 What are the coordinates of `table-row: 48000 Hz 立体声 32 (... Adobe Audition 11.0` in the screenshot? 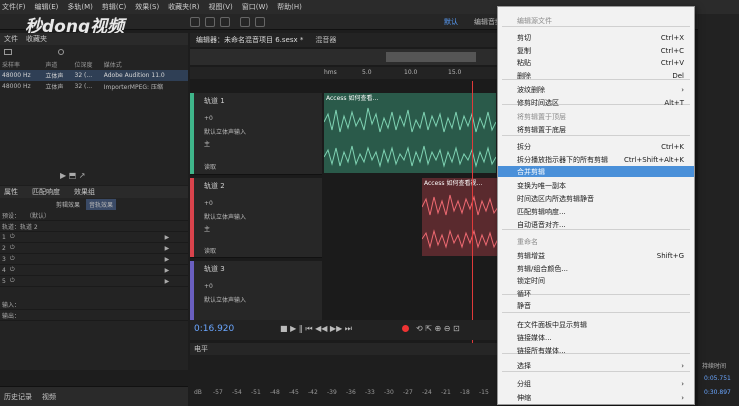 It's located at (94, 75).